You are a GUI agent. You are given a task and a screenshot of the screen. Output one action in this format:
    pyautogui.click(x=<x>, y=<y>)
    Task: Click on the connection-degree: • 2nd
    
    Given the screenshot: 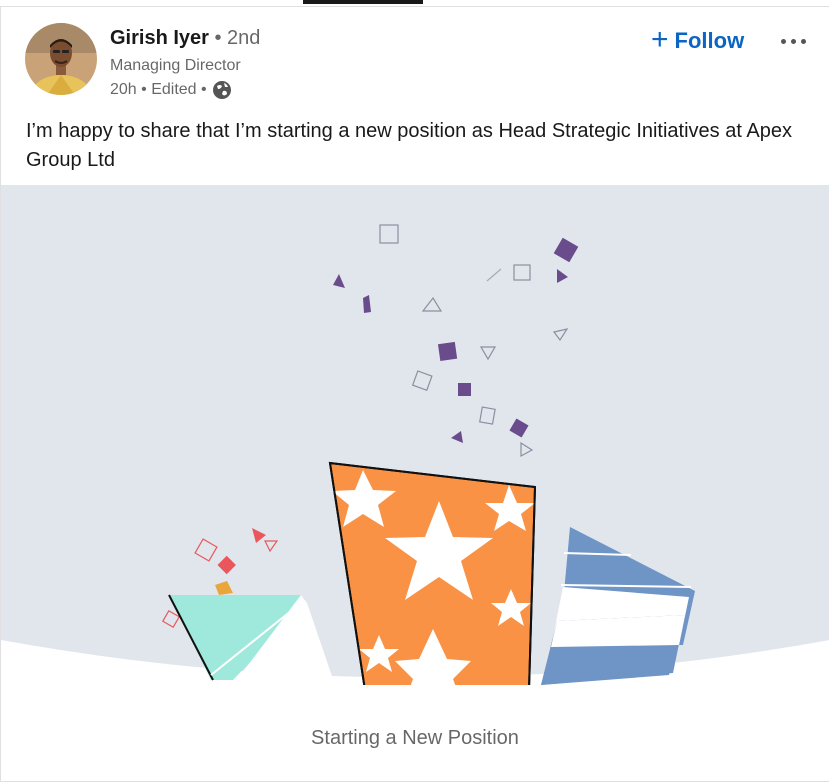 What is the action you would take?
    pyautogui.click(x=237, y=38)
    